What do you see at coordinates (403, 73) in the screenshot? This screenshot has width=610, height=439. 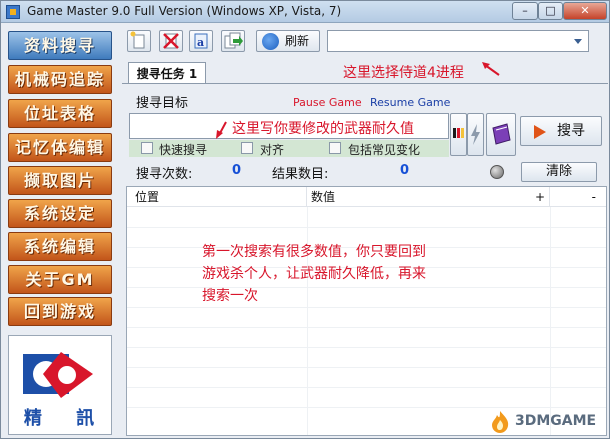 I see `process-annotation: 这里选择侍道4进程` at bounding box center [403, 73].